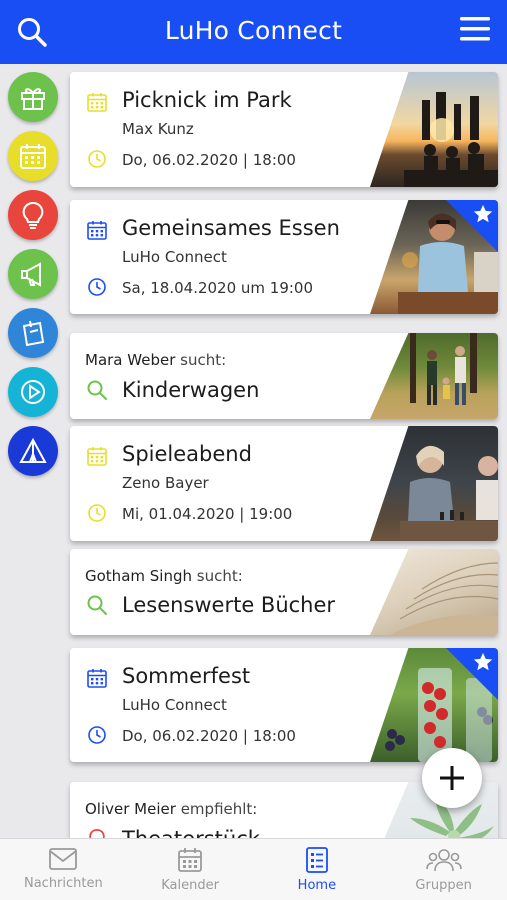 The image size is (507, 900). I want to click on category-shelter-button, so click(33, 451).